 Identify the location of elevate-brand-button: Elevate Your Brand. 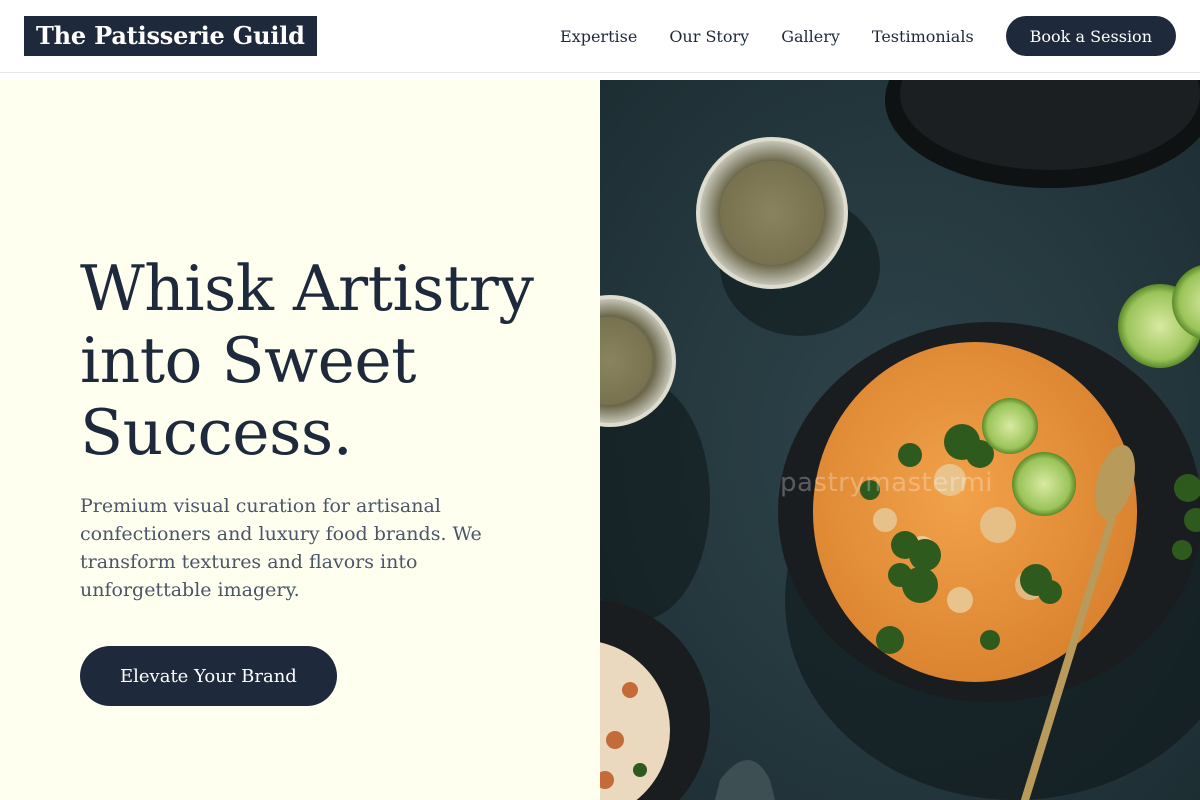
(208, 676).